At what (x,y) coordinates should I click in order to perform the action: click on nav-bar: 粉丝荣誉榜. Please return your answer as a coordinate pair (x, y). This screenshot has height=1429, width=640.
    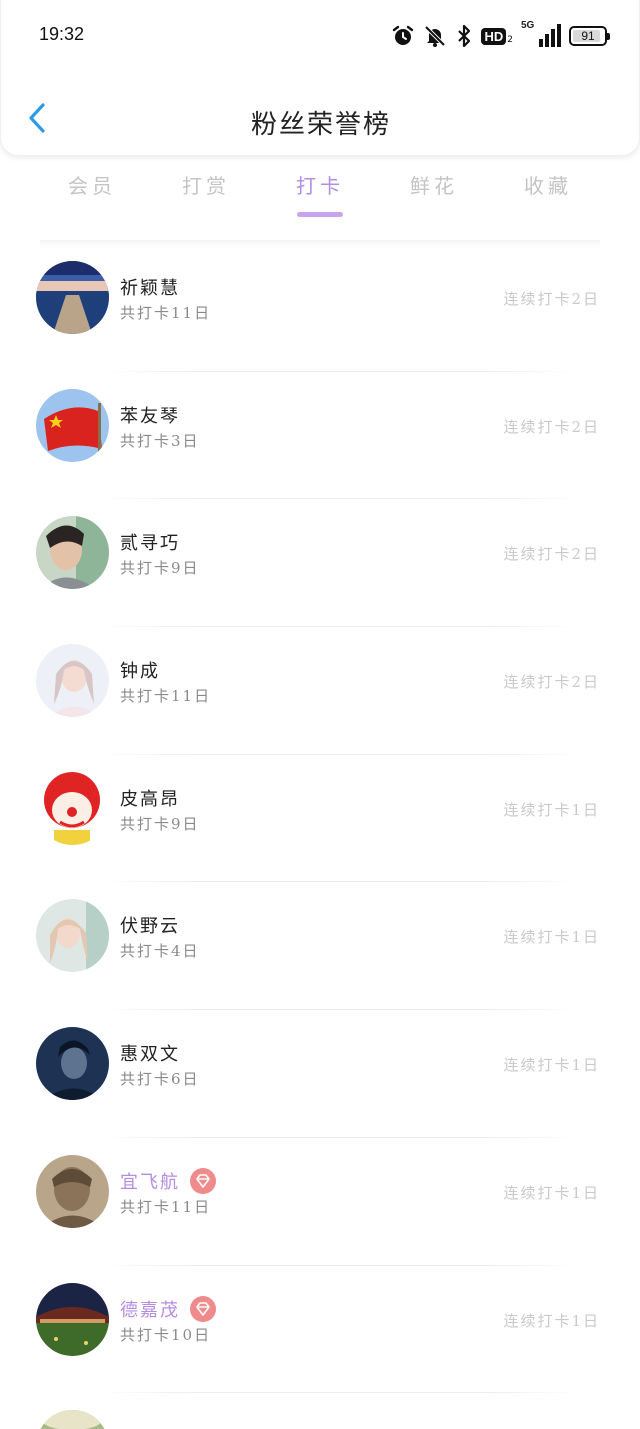
    Looking at the image, I should click on (320, 120).